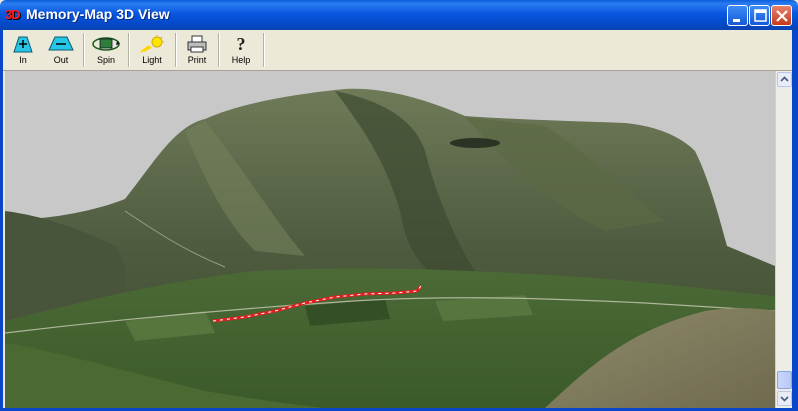 The height and width of the screenshot is (411, 798). Describe the element at coordinates (241, 60) in the screenshot. I see `help-label: Help` at that location.